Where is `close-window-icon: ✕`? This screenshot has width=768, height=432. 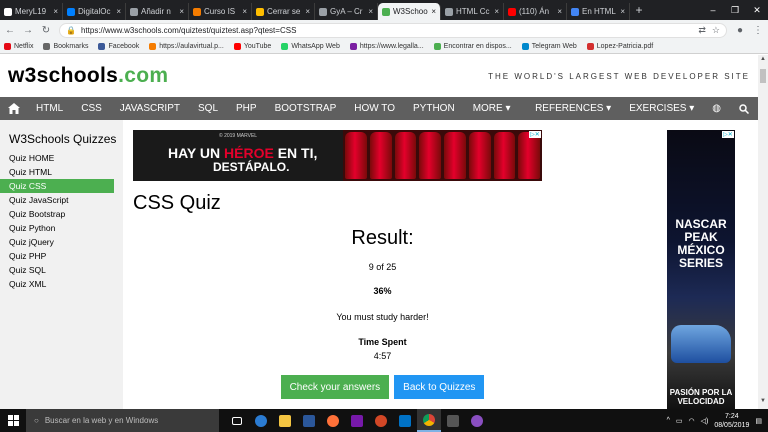 close-window-icon: ✕ is located at coordinates (757, 10).